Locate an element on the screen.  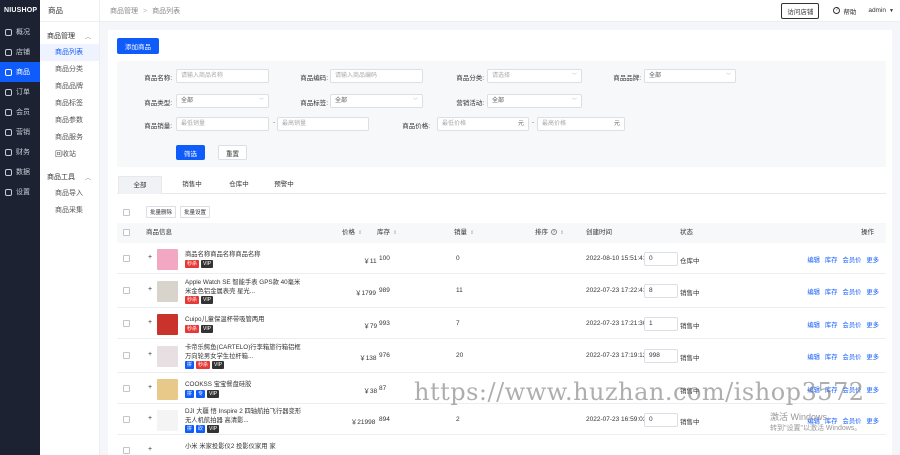
tab-all: 全部 is located at coordinates (140, 185).